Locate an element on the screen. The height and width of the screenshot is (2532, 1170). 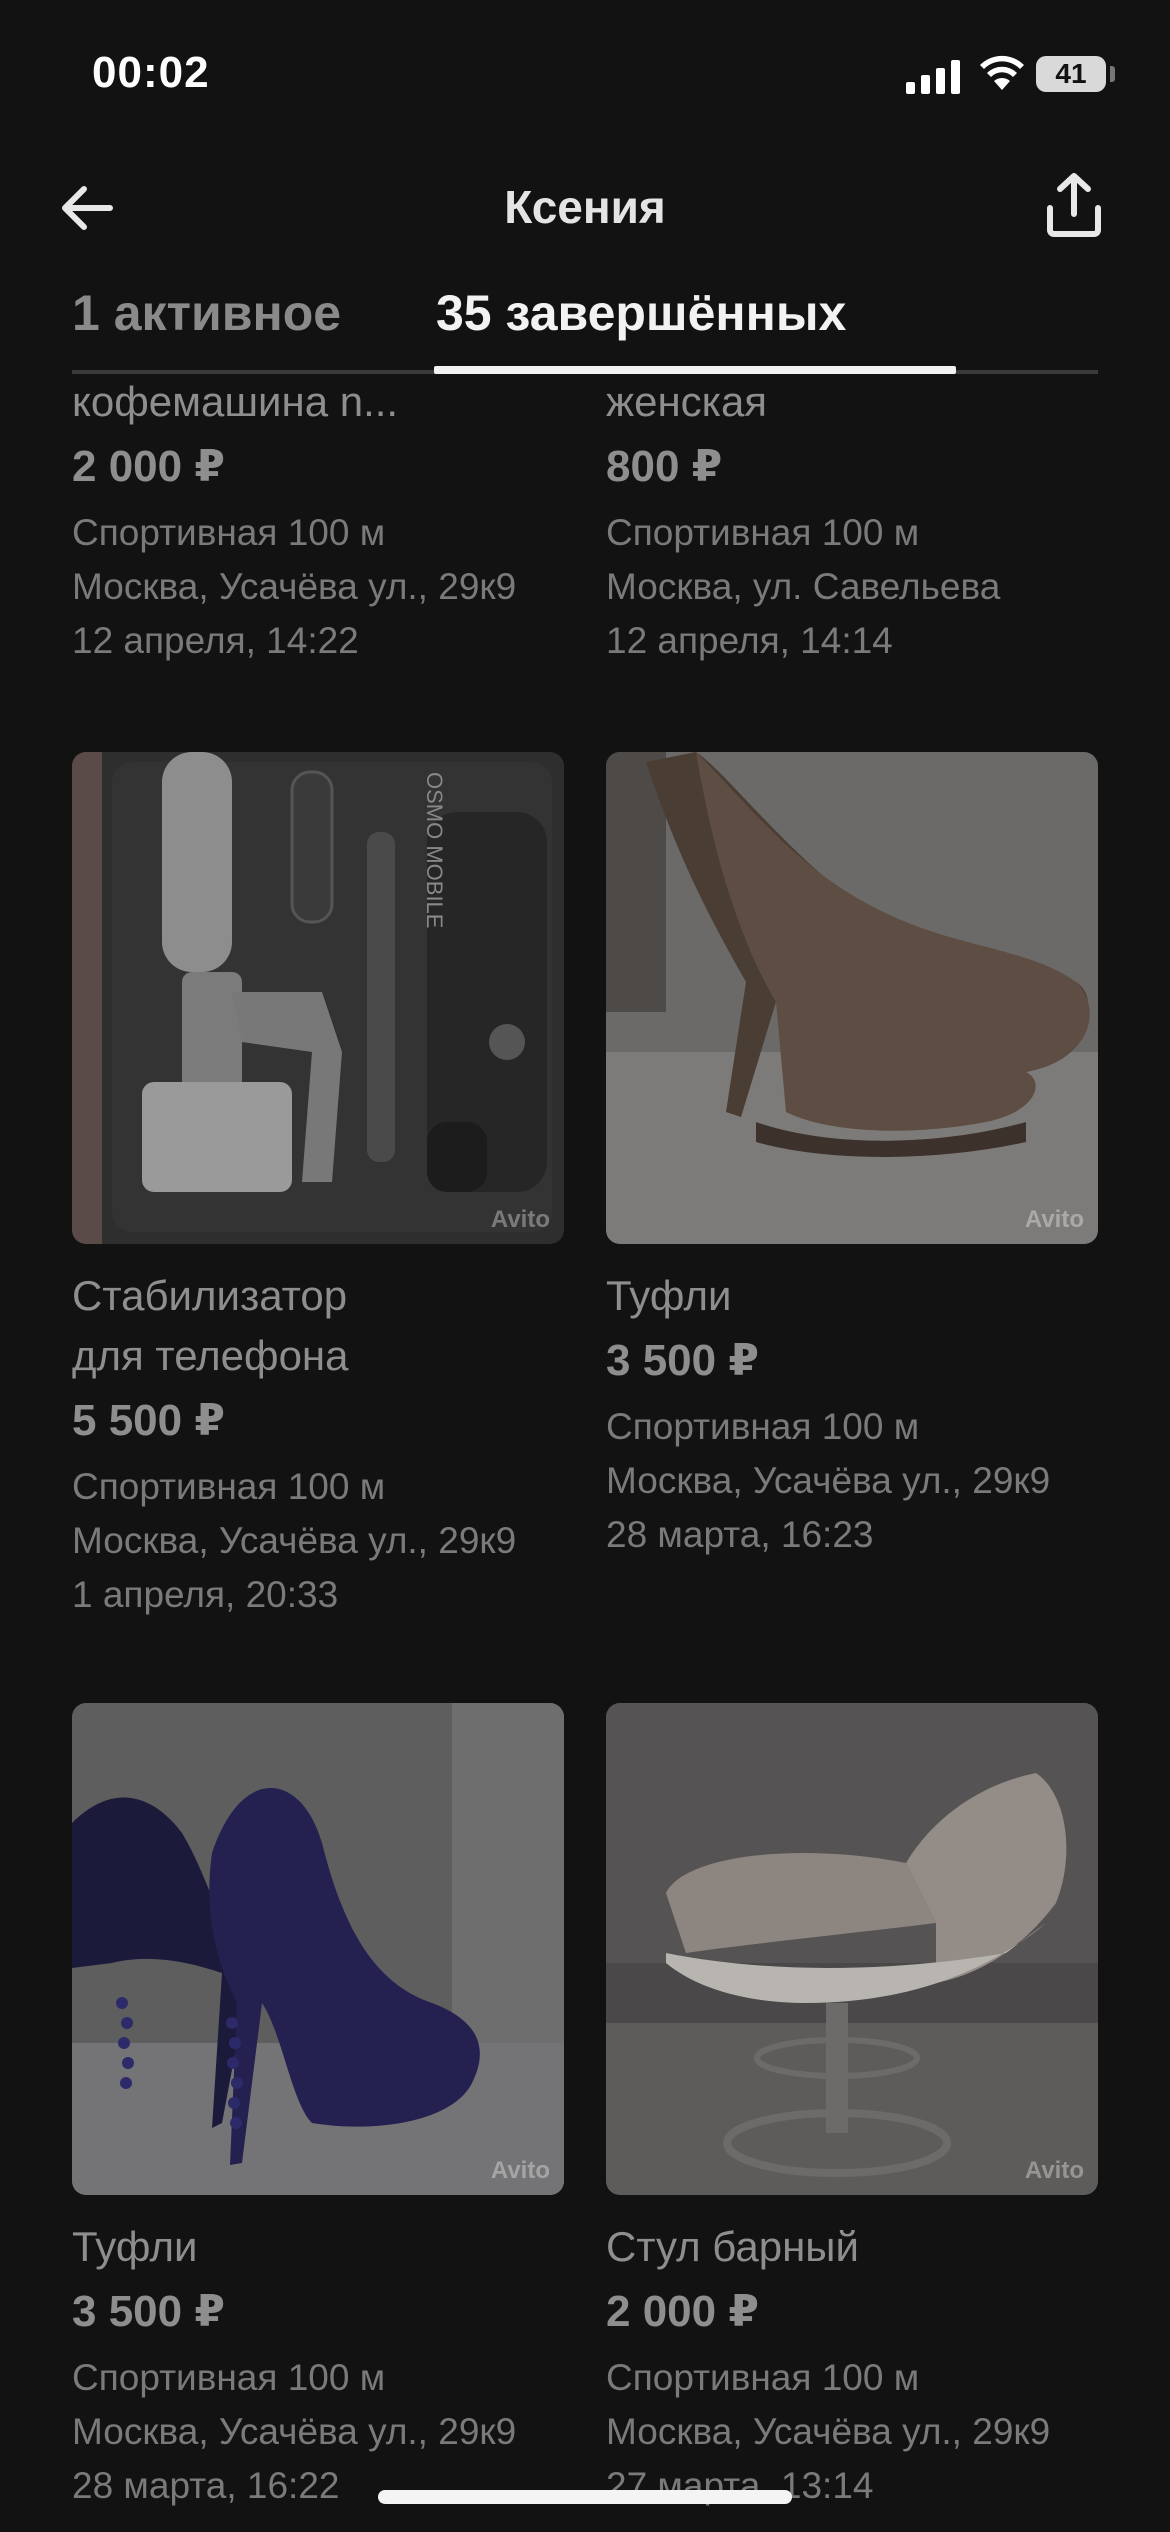
listing-date: 12 апреля, 14:14 is located at coordinates (749, 640).